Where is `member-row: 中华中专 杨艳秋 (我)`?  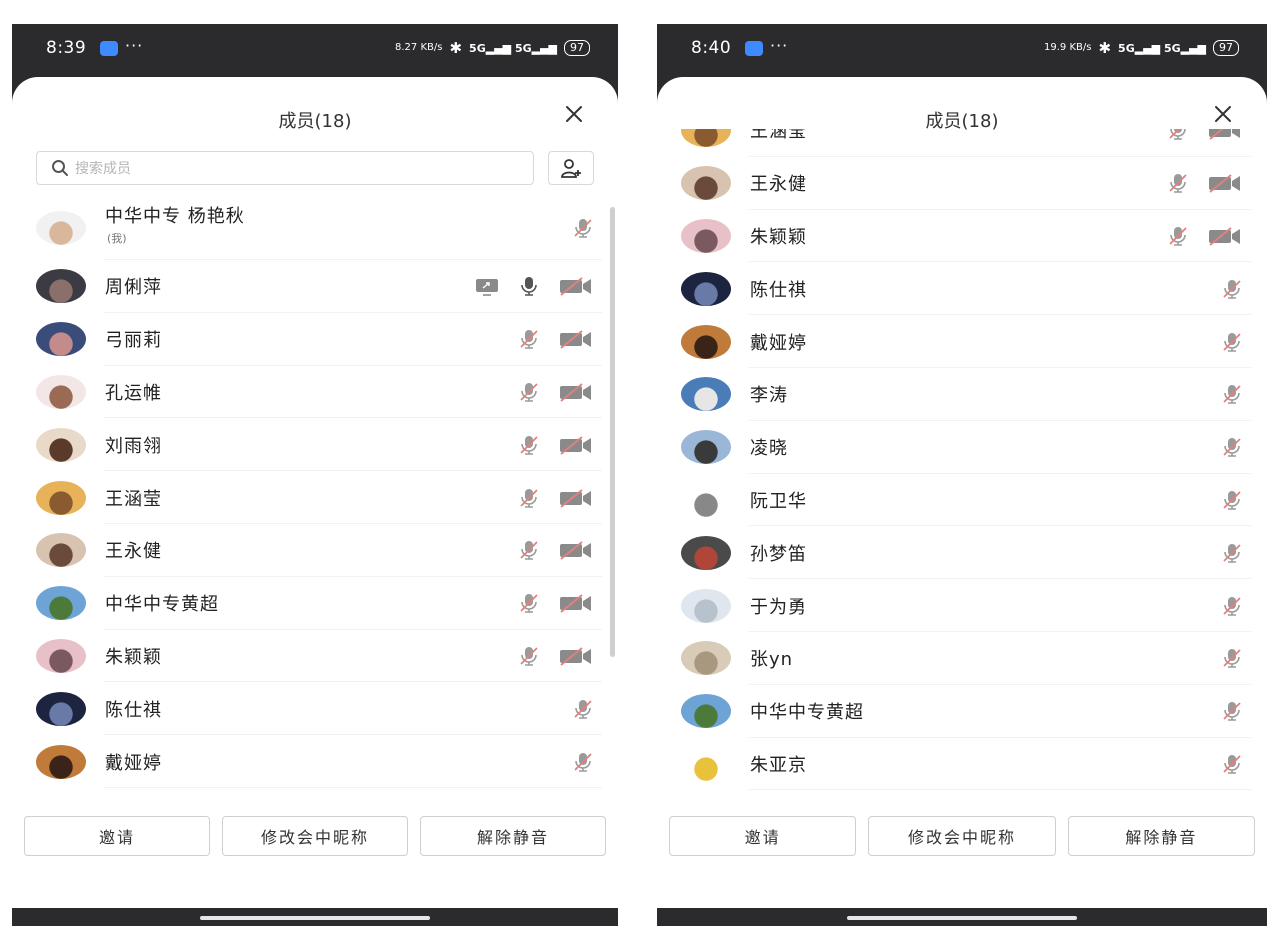 member-row: 中华中专 杨艳秋 (我) is located at coordinates (315, 228).